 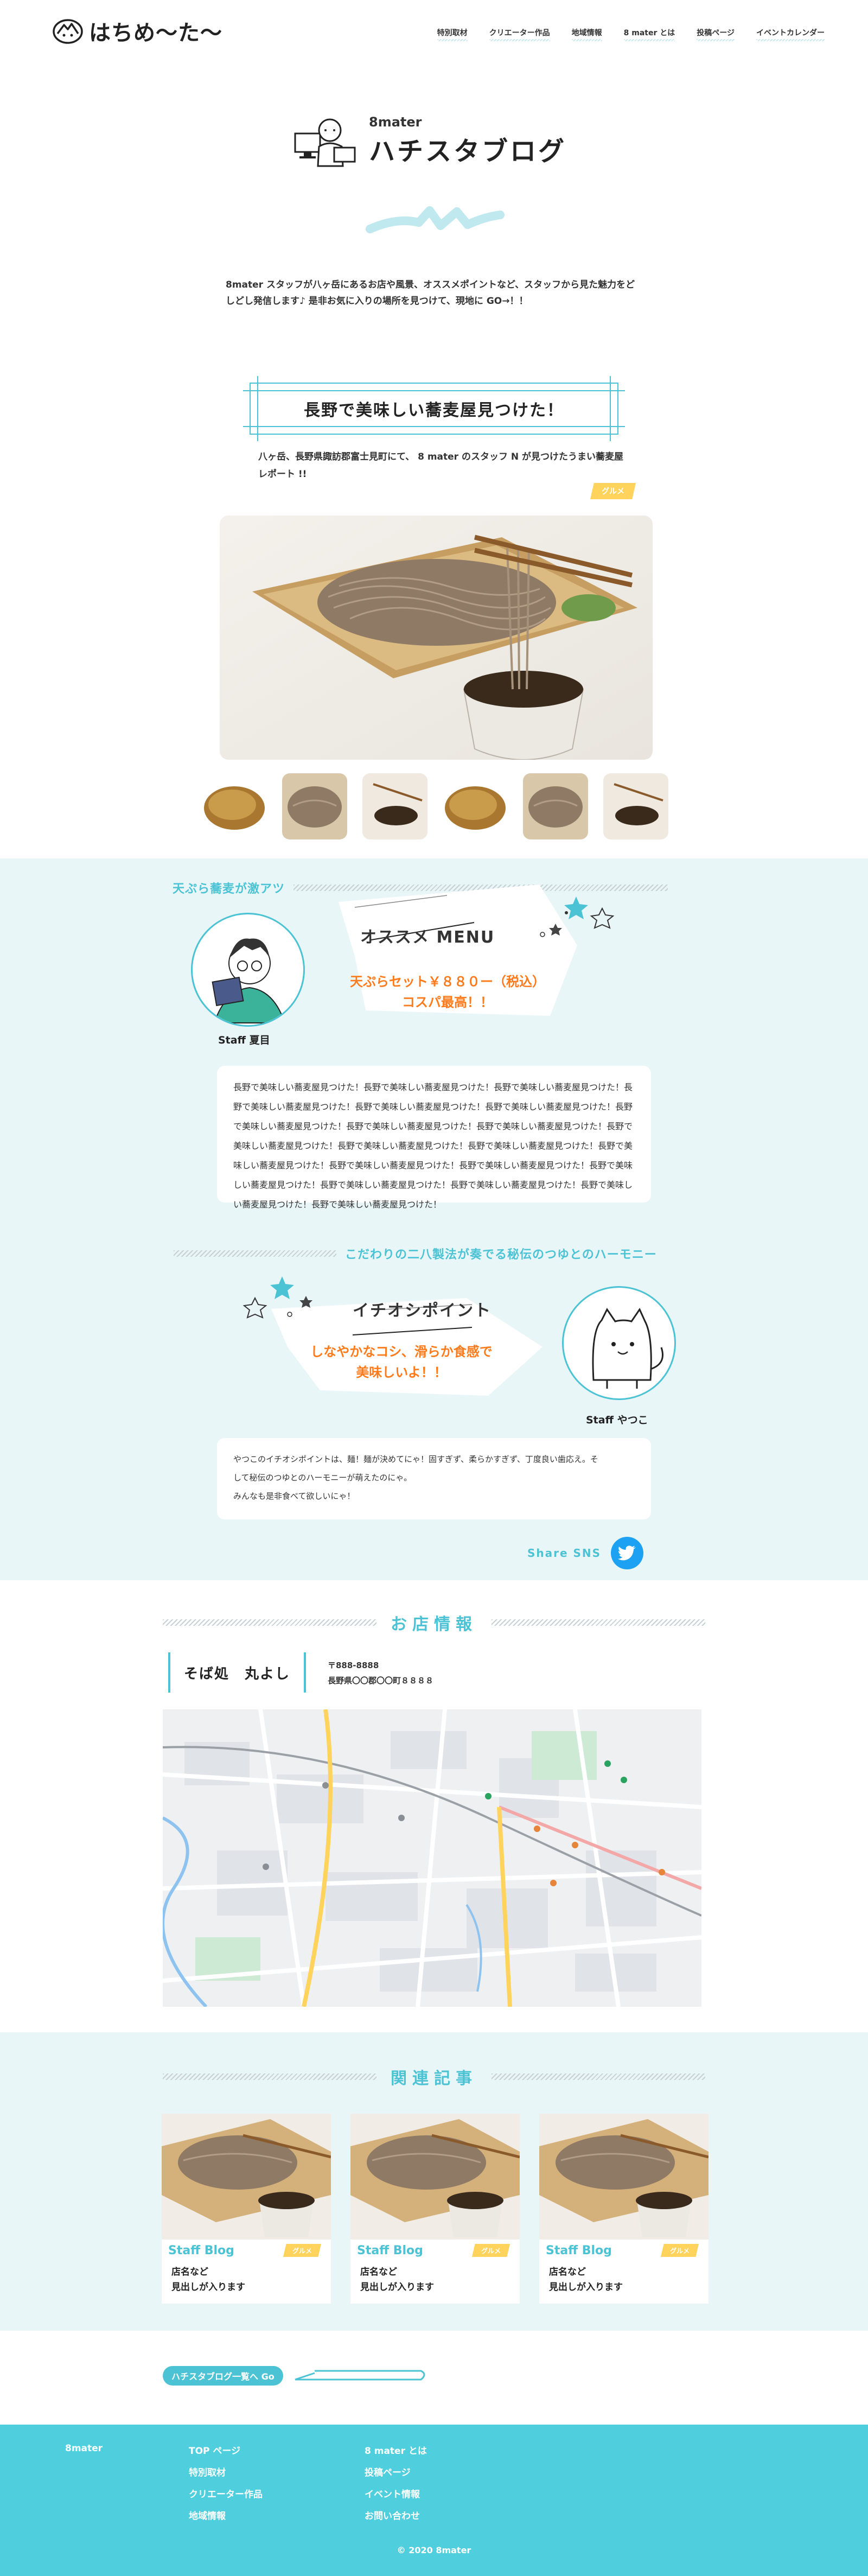 I want to click on arrow-right-icon, so click(x=360, y=2376).